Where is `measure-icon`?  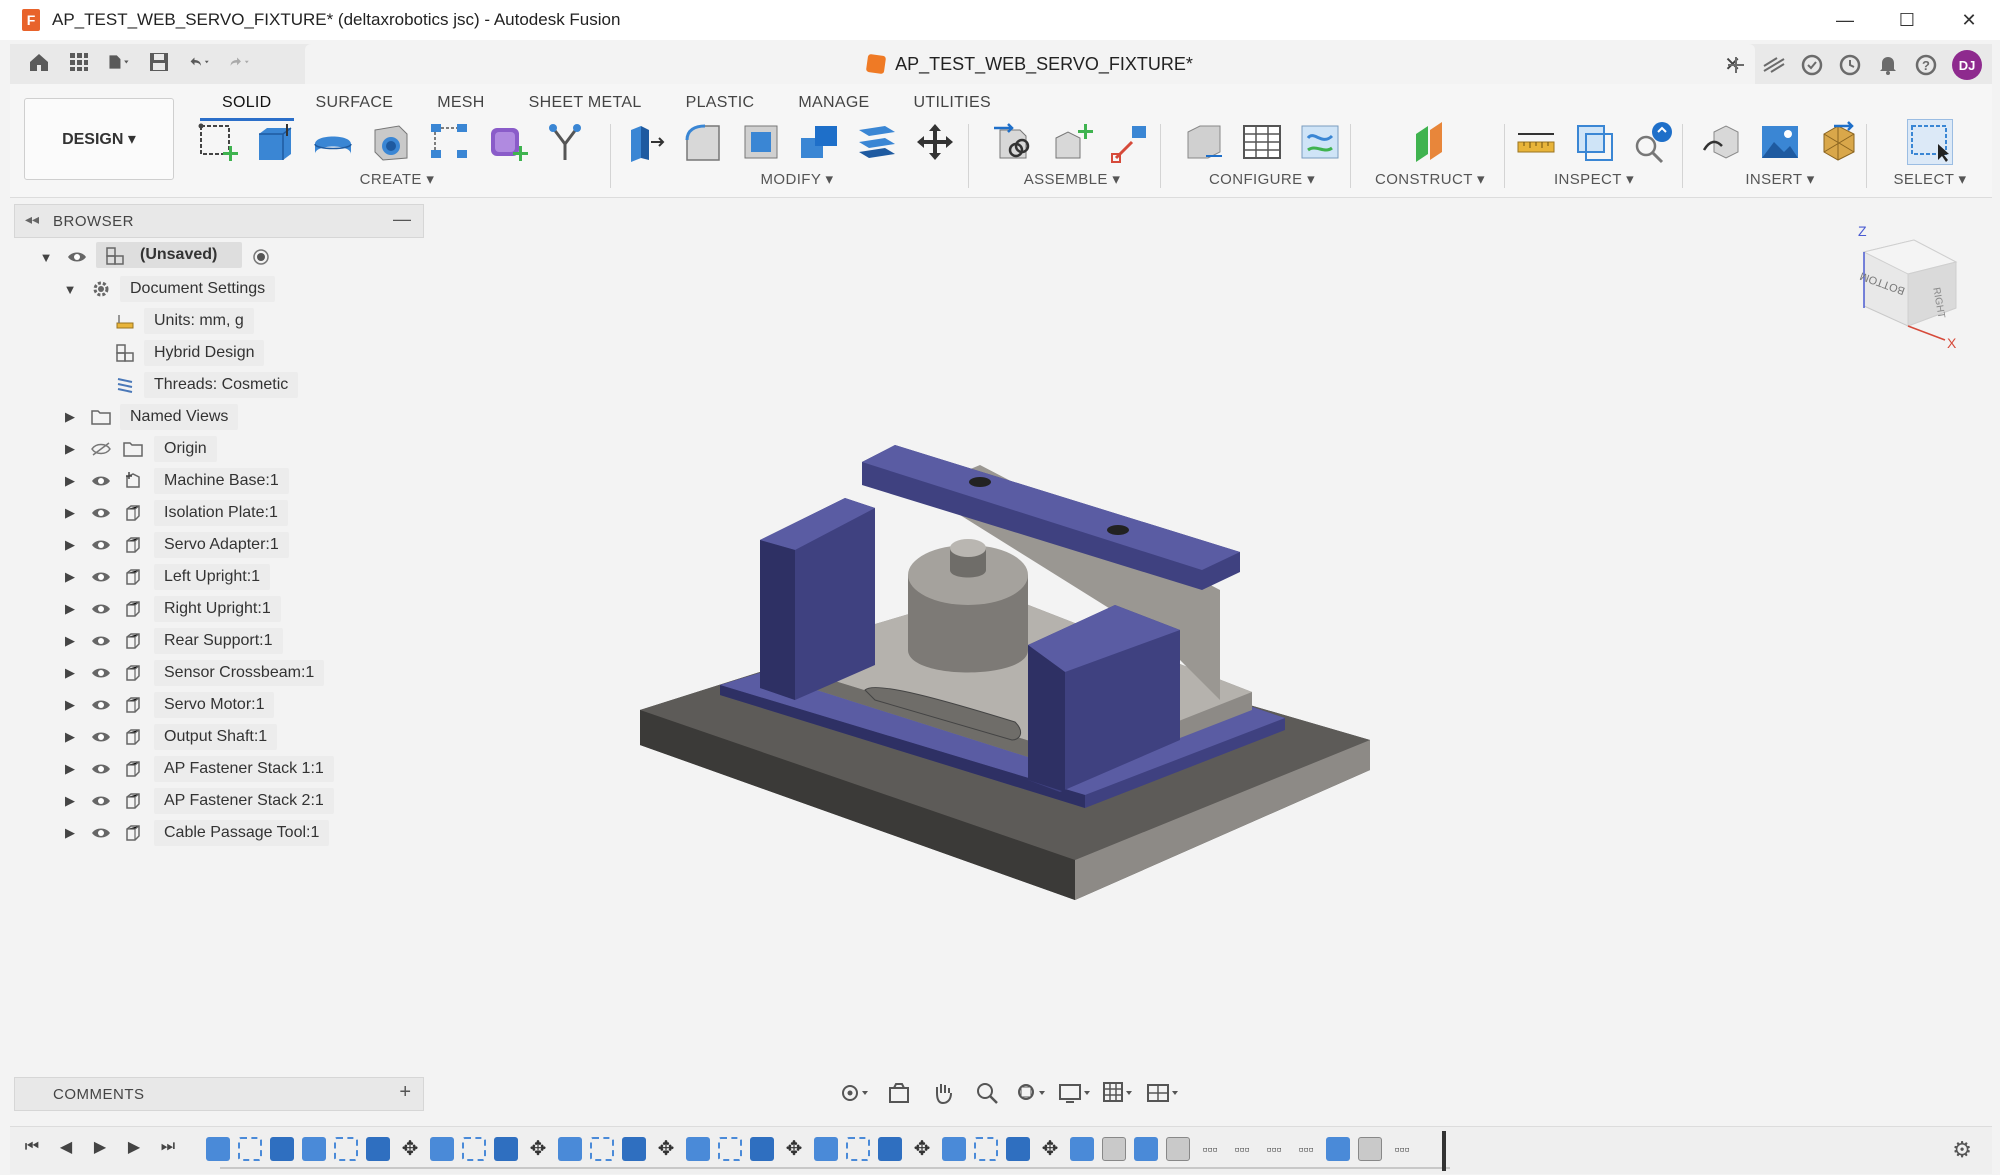 measure-icon is located at coordinates (1536, 142).